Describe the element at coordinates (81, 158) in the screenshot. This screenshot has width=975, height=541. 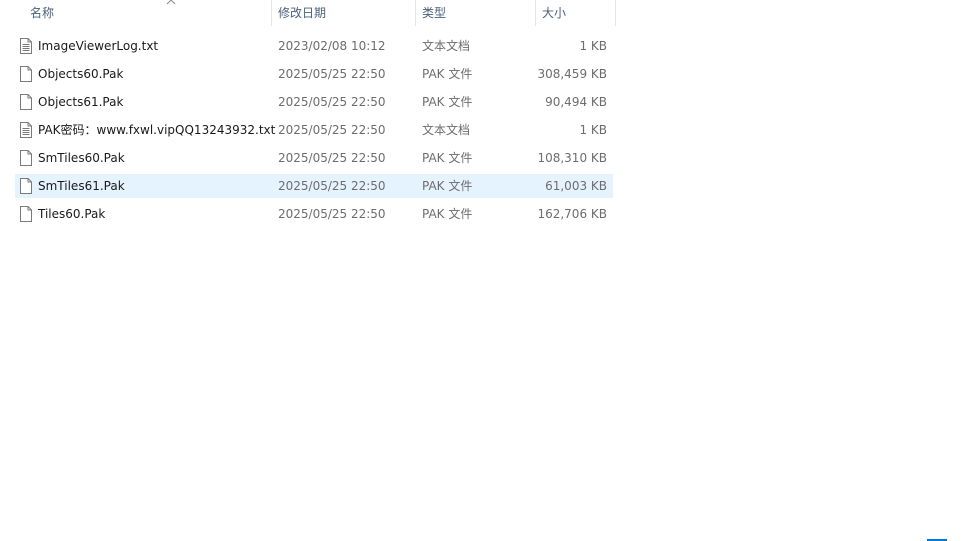
I see `file-name: SmTiles60.Pak` at that location.